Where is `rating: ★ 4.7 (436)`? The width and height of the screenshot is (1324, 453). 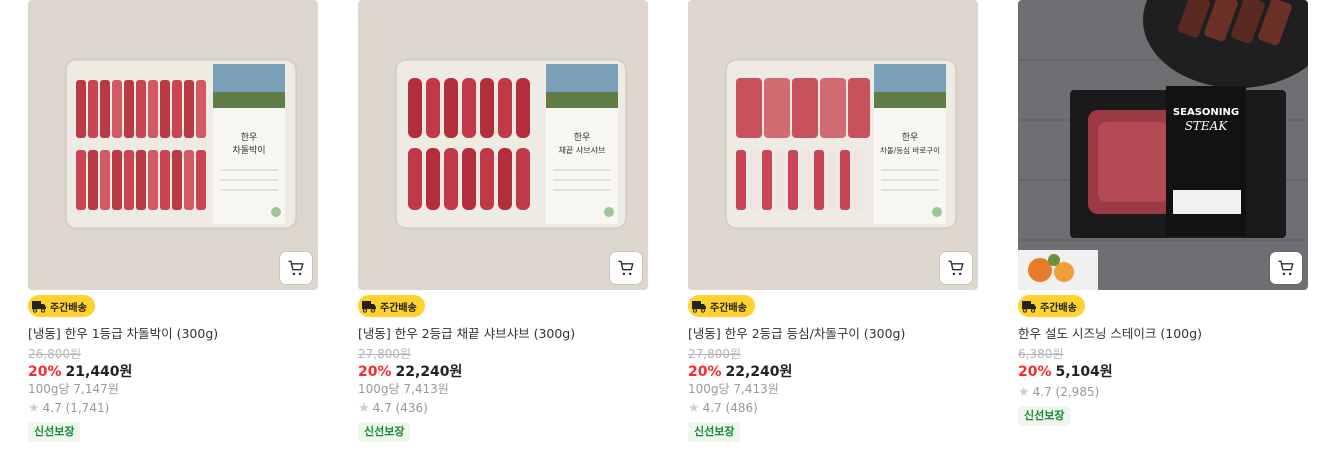 rating: ★ 4.7 (436) is located at coordinates (503, 408).